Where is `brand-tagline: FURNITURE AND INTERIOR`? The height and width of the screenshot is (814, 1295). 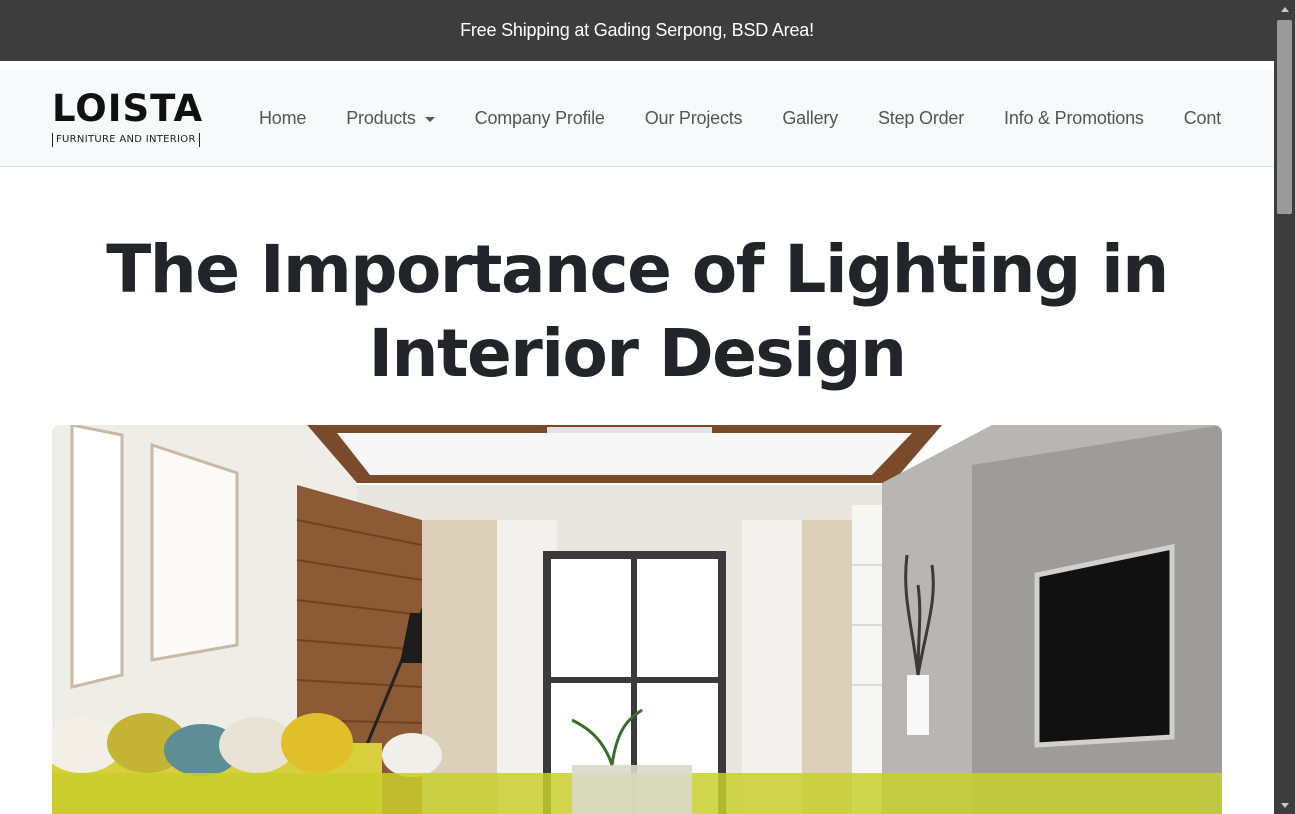
brand-tagline: FURNITURE AND INTERIOR is located at coordinates (126, 140).